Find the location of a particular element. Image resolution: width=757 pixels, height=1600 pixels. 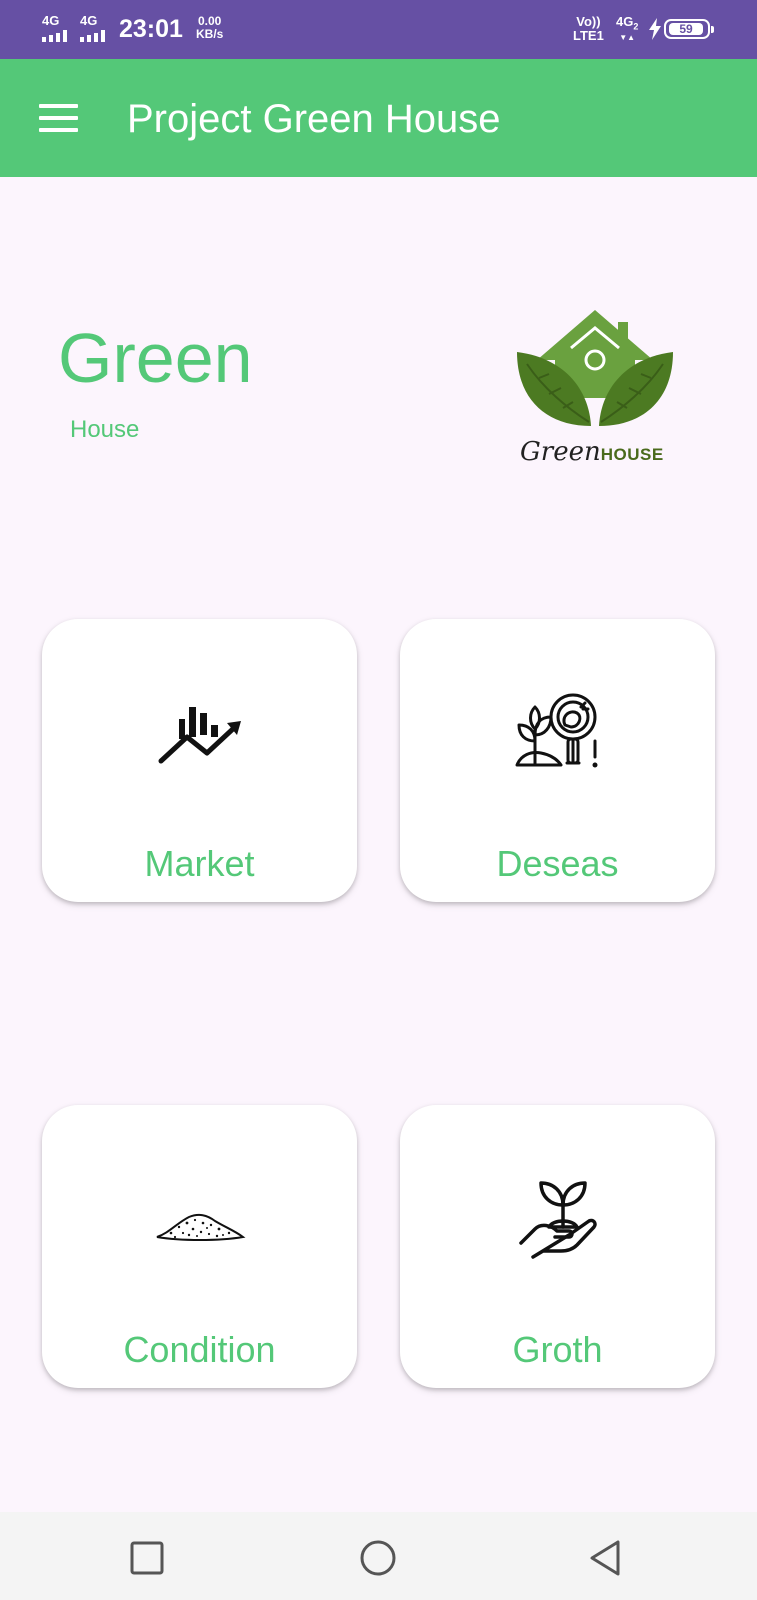

logo-wordmark: GreenHOUSE is located at coordinates (600, 452).